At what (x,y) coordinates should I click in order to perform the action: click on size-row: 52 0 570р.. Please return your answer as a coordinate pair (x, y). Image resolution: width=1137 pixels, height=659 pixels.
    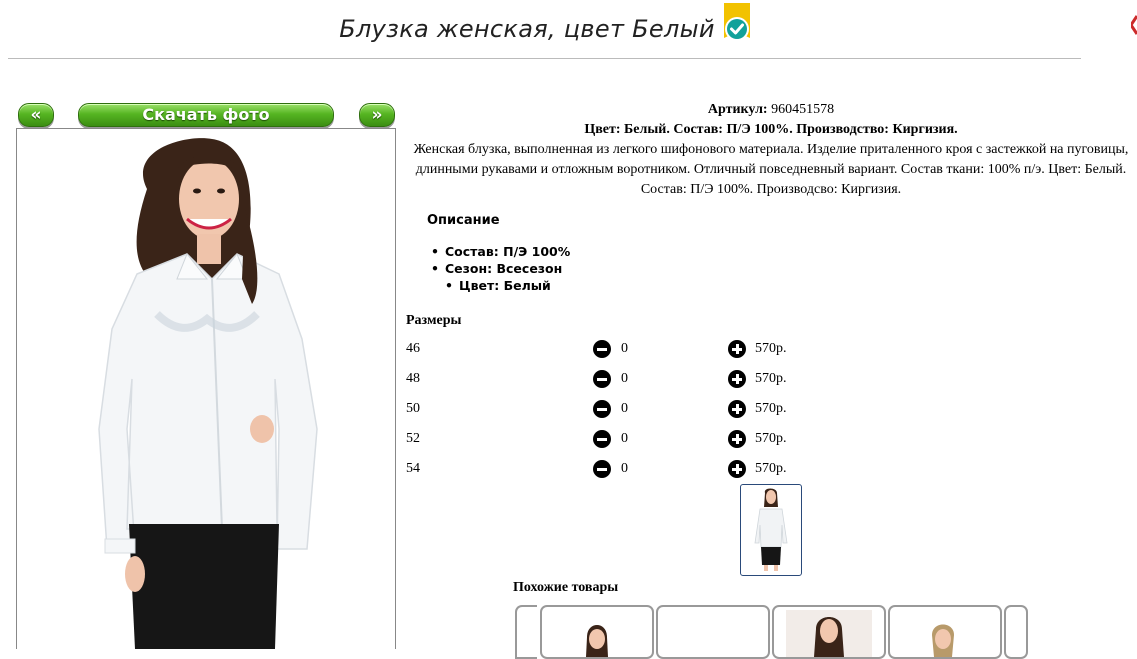
    Looking at the image, I should click on (606, 440).